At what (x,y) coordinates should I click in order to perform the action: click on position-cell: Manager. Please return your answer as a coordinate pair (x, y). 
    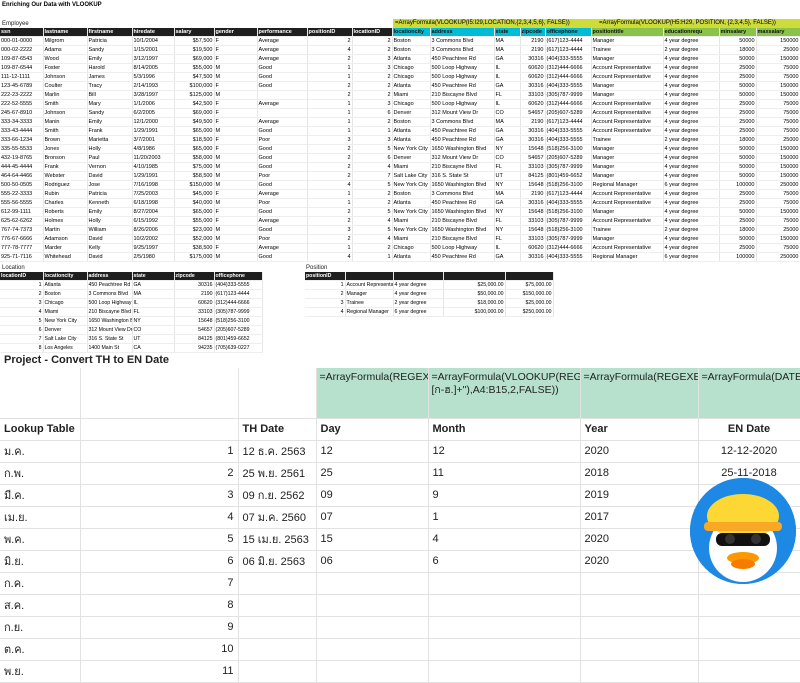
    Looking at the image, I should click on (369, 294).